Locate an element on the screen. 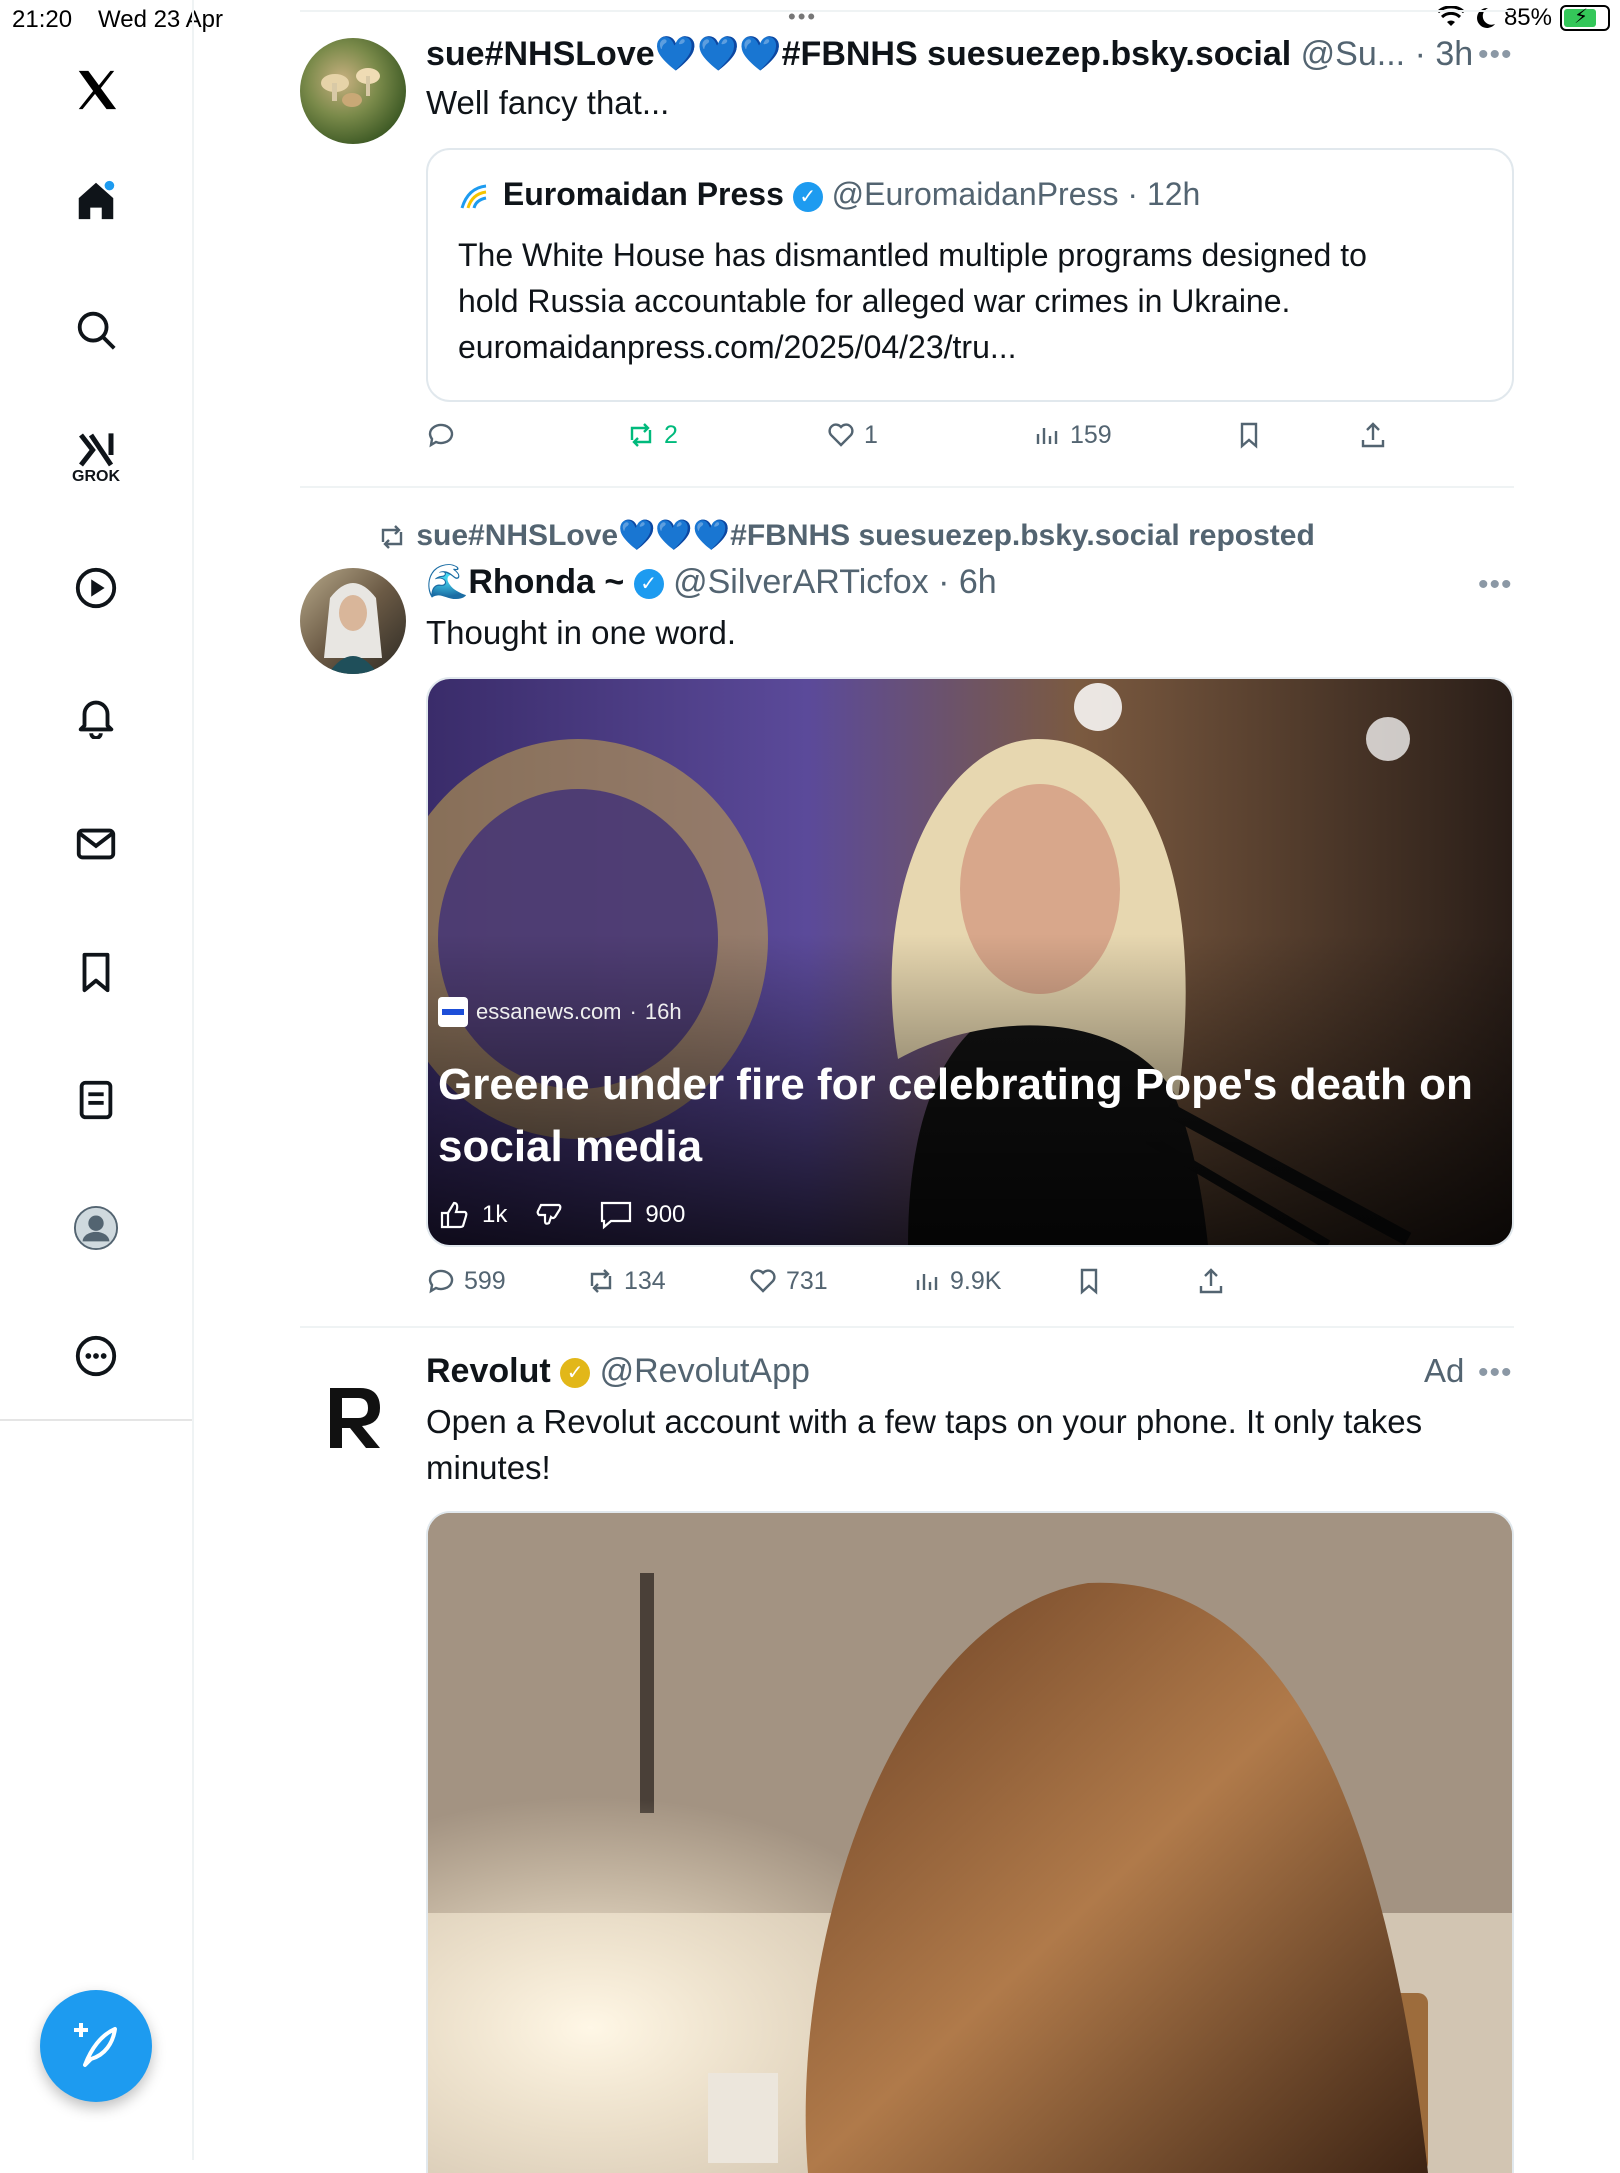 This screenshot has height=2173, width=1620. handle: @SilverARTicfox is located at coordinates (801, 582).